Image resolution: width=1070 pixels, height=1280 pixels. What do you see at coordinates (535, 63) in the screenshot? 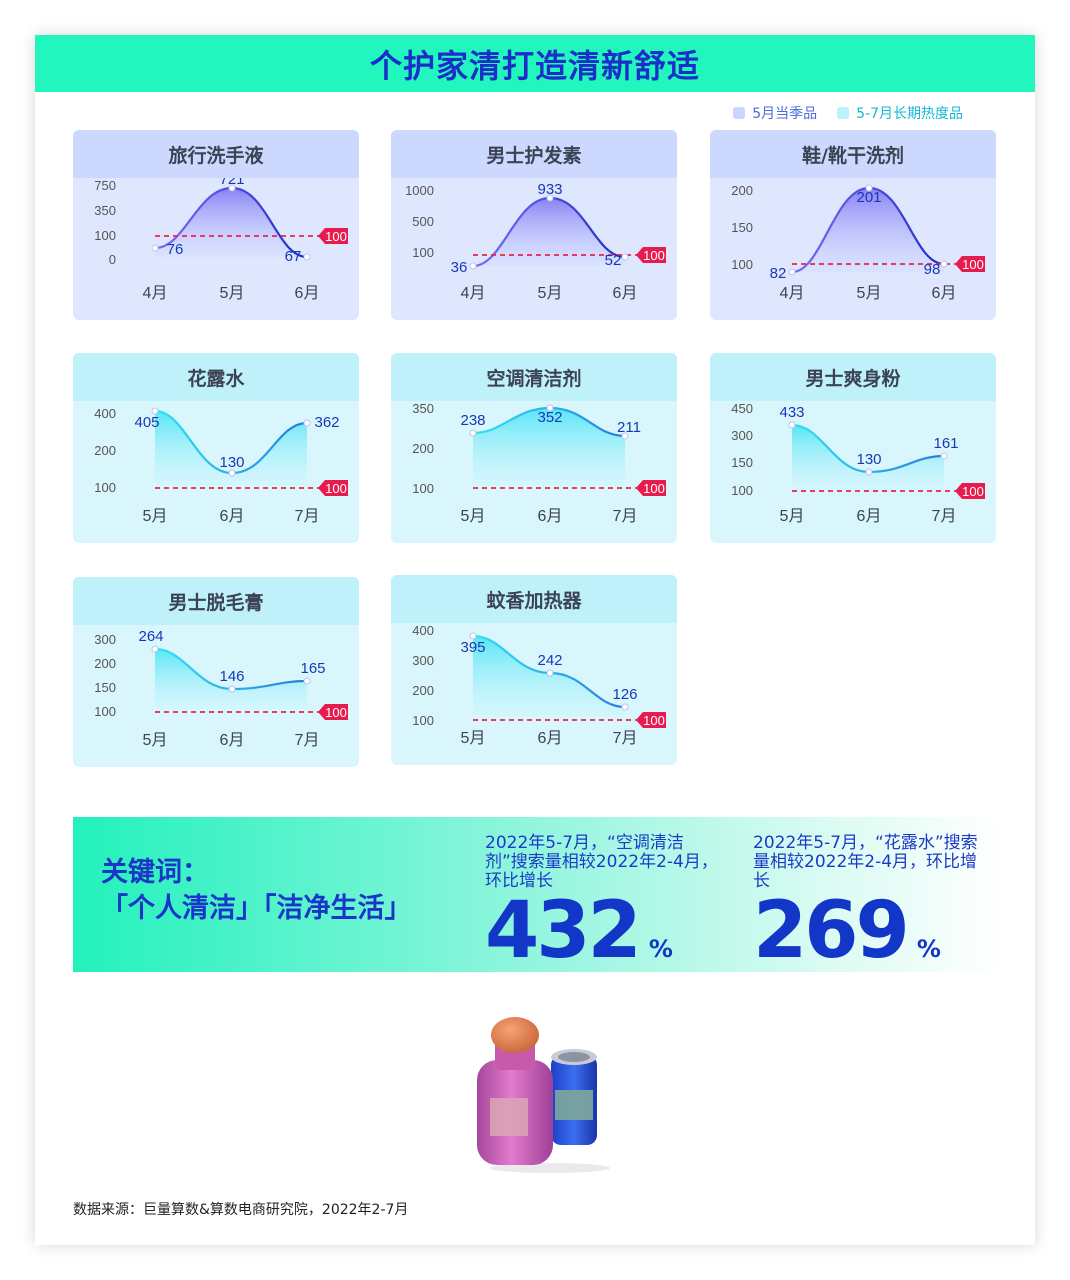
I see `title-banner: 个护家清打造清新舒适` at bounding box center [535, 63].